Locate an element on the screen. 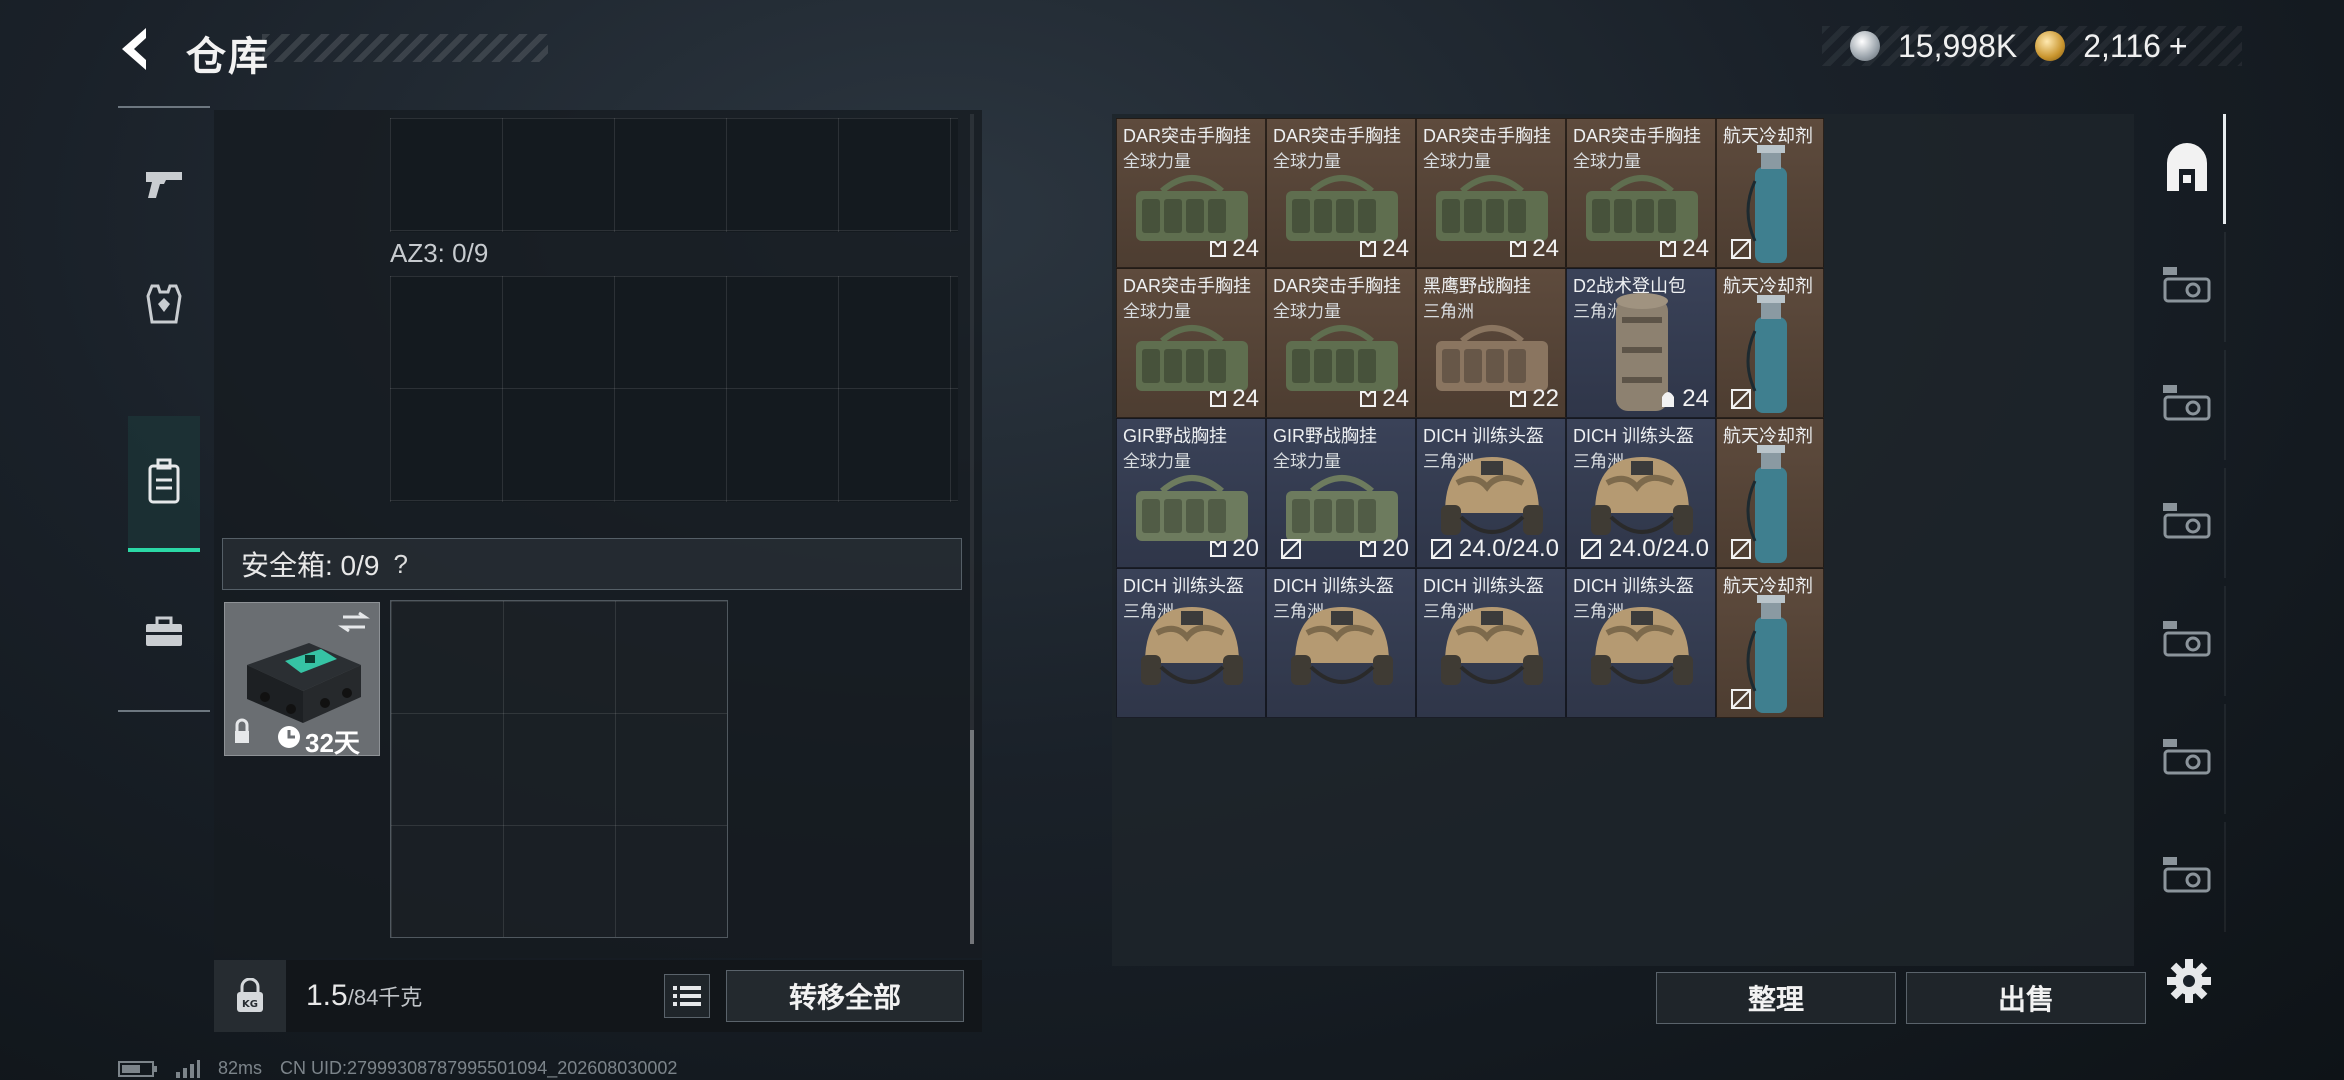  briefcase-icon is located at coordinates (164, 631).